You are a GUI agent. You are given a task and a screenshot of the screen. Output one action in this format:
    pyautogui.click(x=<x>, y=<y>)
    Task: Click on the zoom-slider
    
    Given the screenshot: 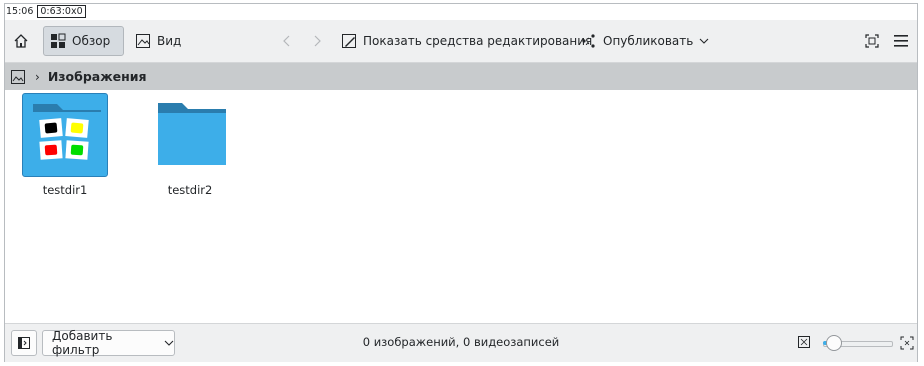 What is the action you would take?
    pyautogui.click(x=857, y=343)
    